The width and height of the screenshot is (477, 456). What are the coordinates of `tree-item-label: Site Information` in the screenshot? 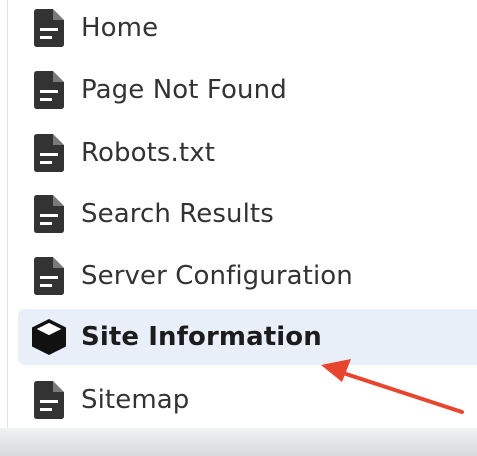 It's located at (201, 337).